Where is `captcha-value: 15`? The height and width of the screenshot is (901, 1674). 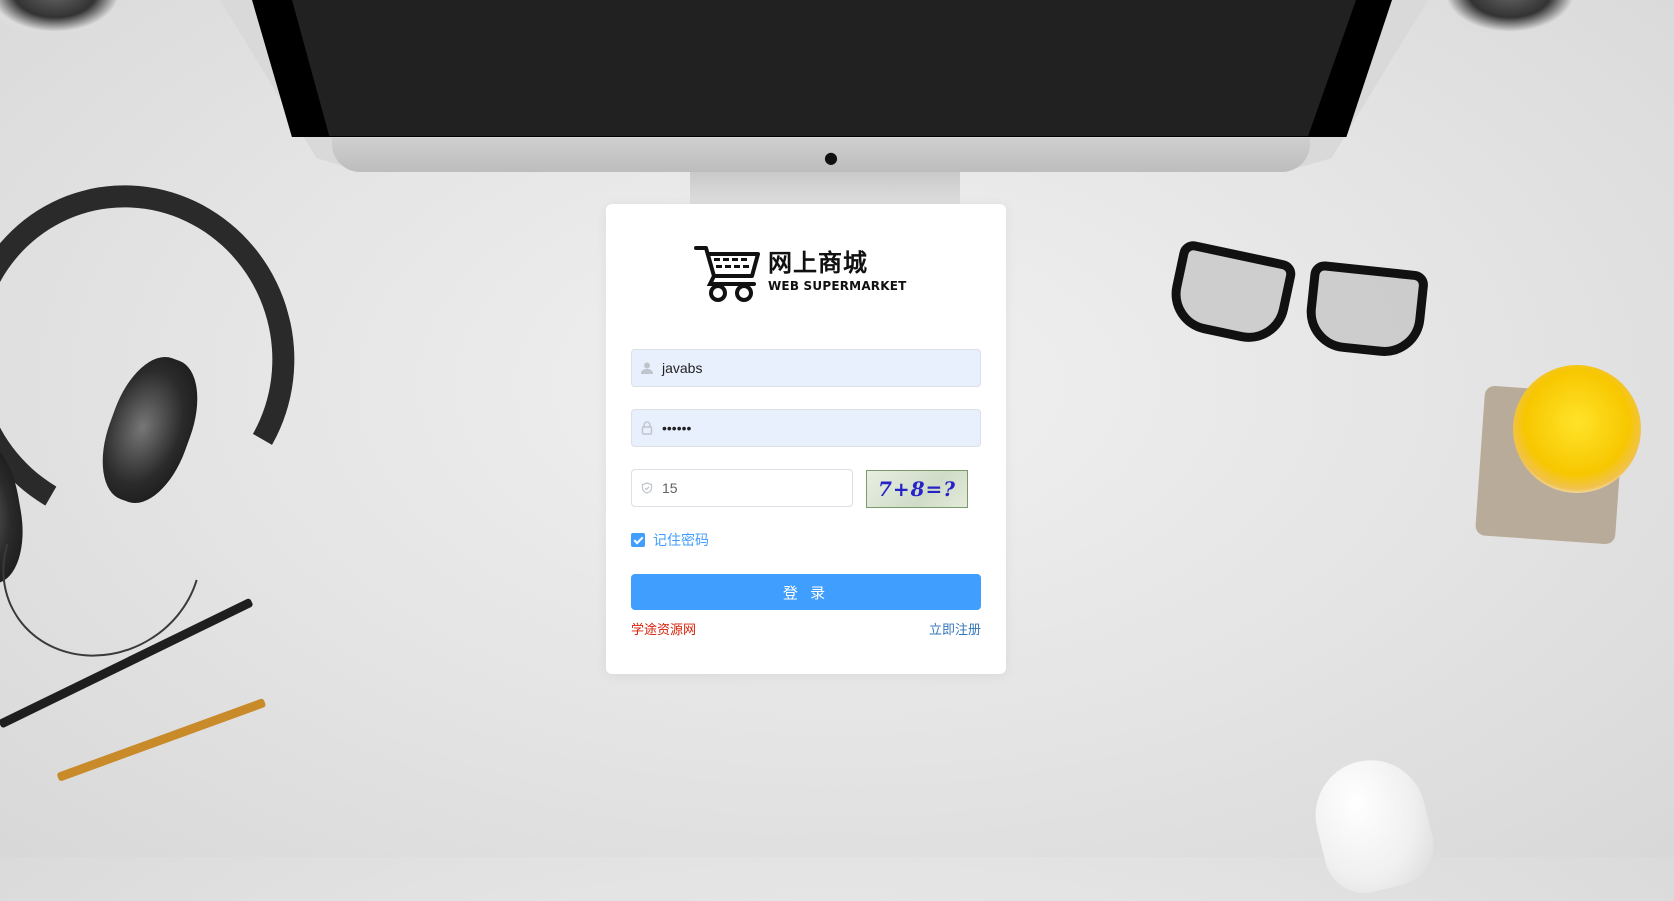
captcha-value: 15 is located at coordinates (670, 488).